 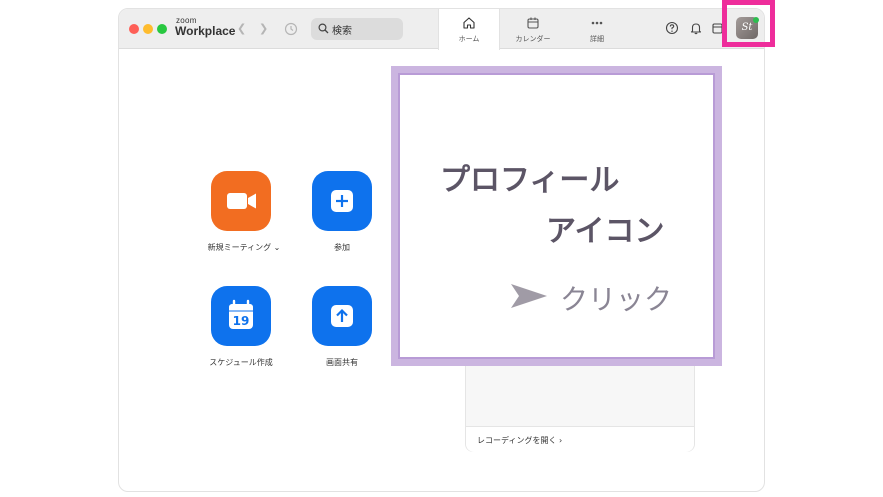 What do you see at coordinates (533, 39) in the screenshot?
I see `tab-calendar-label: カレンダー` at bounding box center [533, 39].